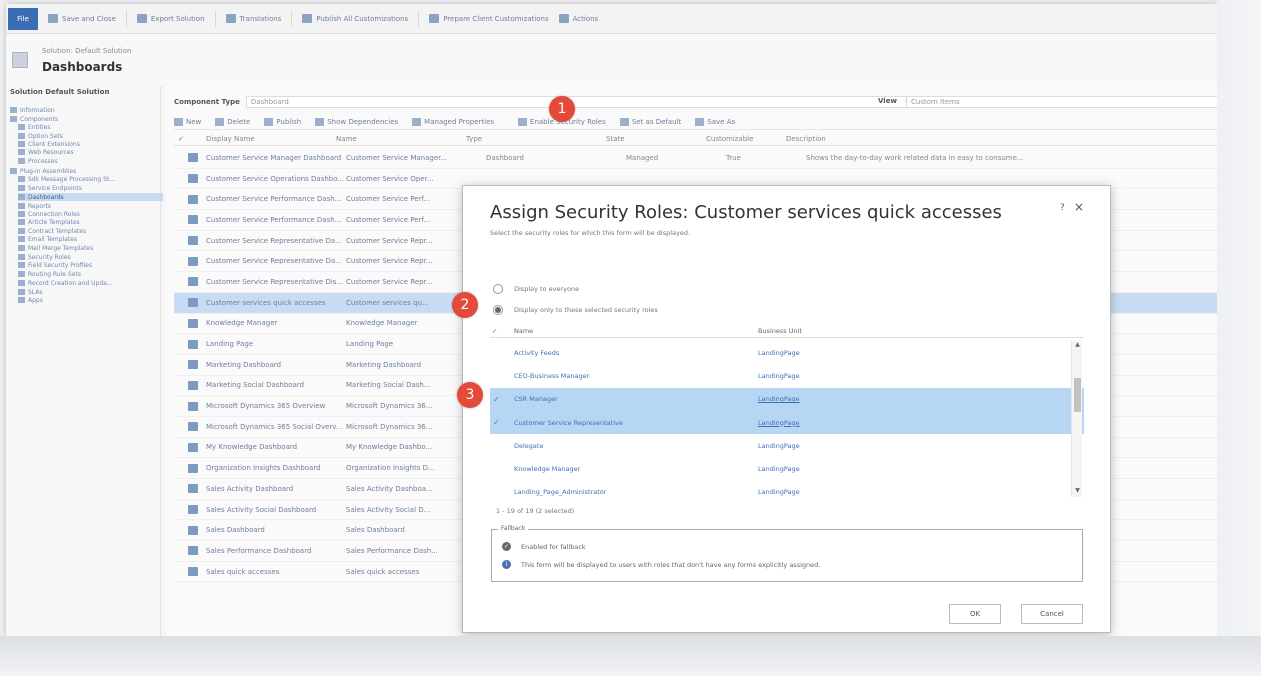 The width and height of the screenshot is (1261, 676). Describe the element at coordinates (1076, 419) in the screenshot. I see `roles-scrollbar: ▲ ▼` at that location.